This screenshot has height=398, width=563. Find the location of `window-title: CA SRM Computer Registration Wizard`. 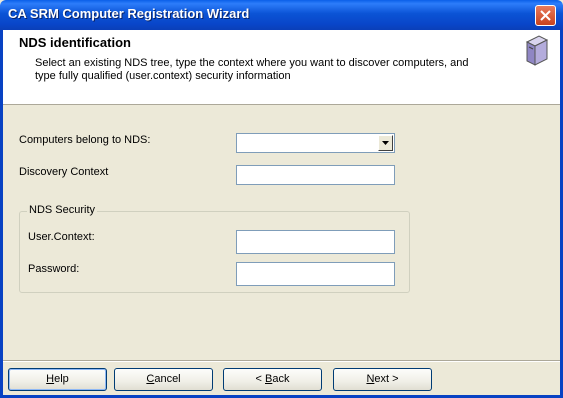

window-title: CA SRM Computer Registration Wizard is located at coordinates (129, 13).